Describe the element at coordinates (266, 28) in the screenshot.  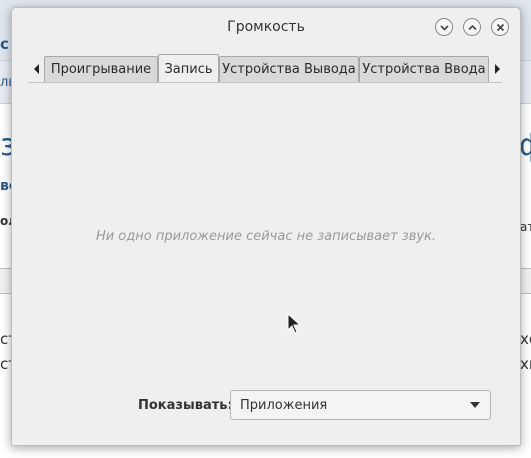
I see `title-bar: Громкость` at that location.